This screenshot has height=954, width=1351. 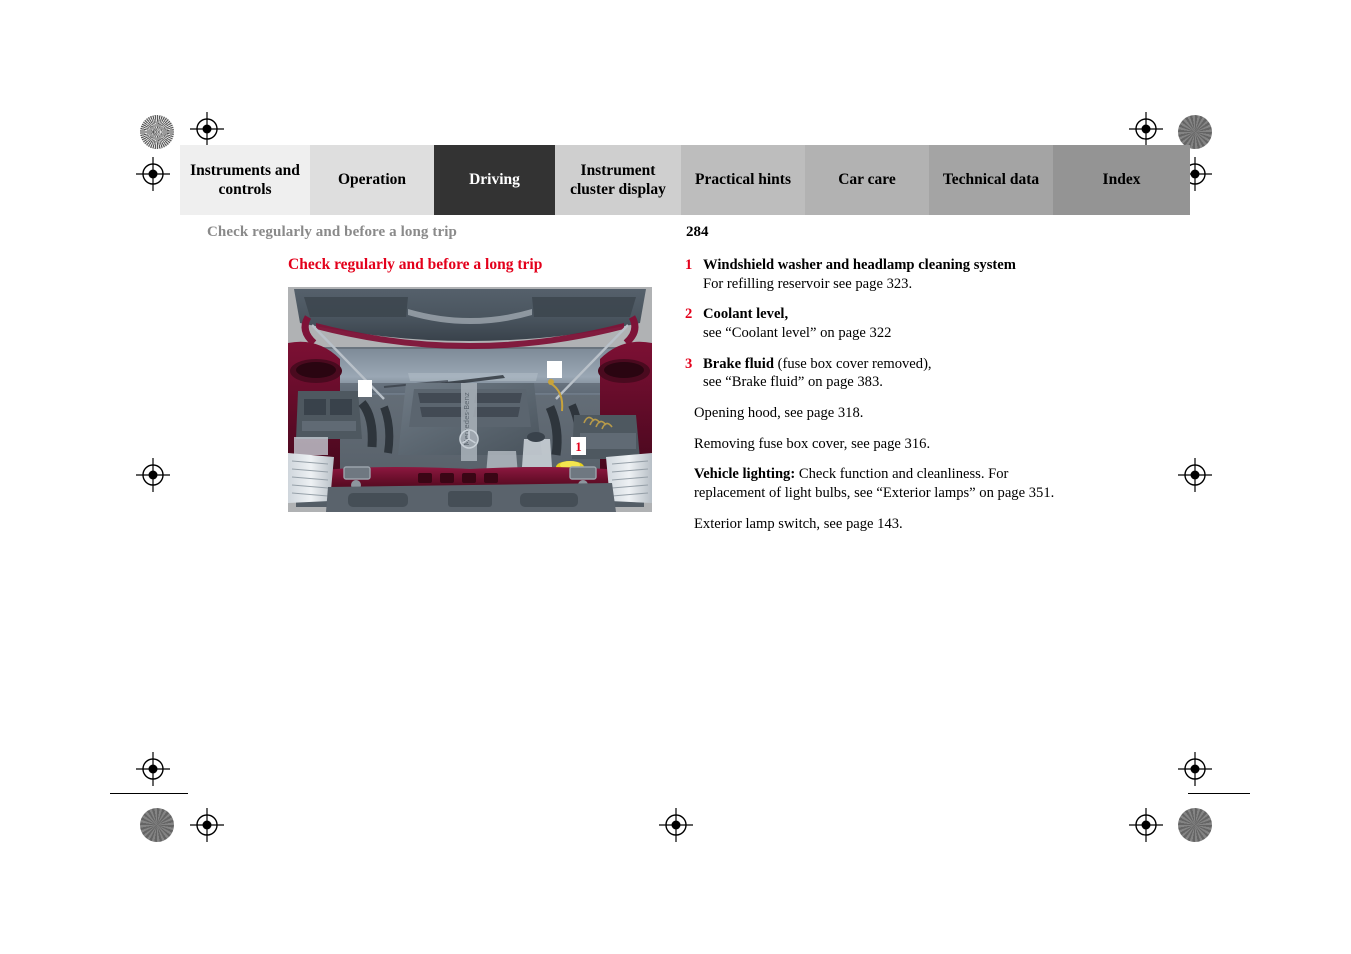 What do you see at coordinates (153, 769) in the screenshot?
I see `registration-crosshair-left-lower` at bounding box center [153, 769].